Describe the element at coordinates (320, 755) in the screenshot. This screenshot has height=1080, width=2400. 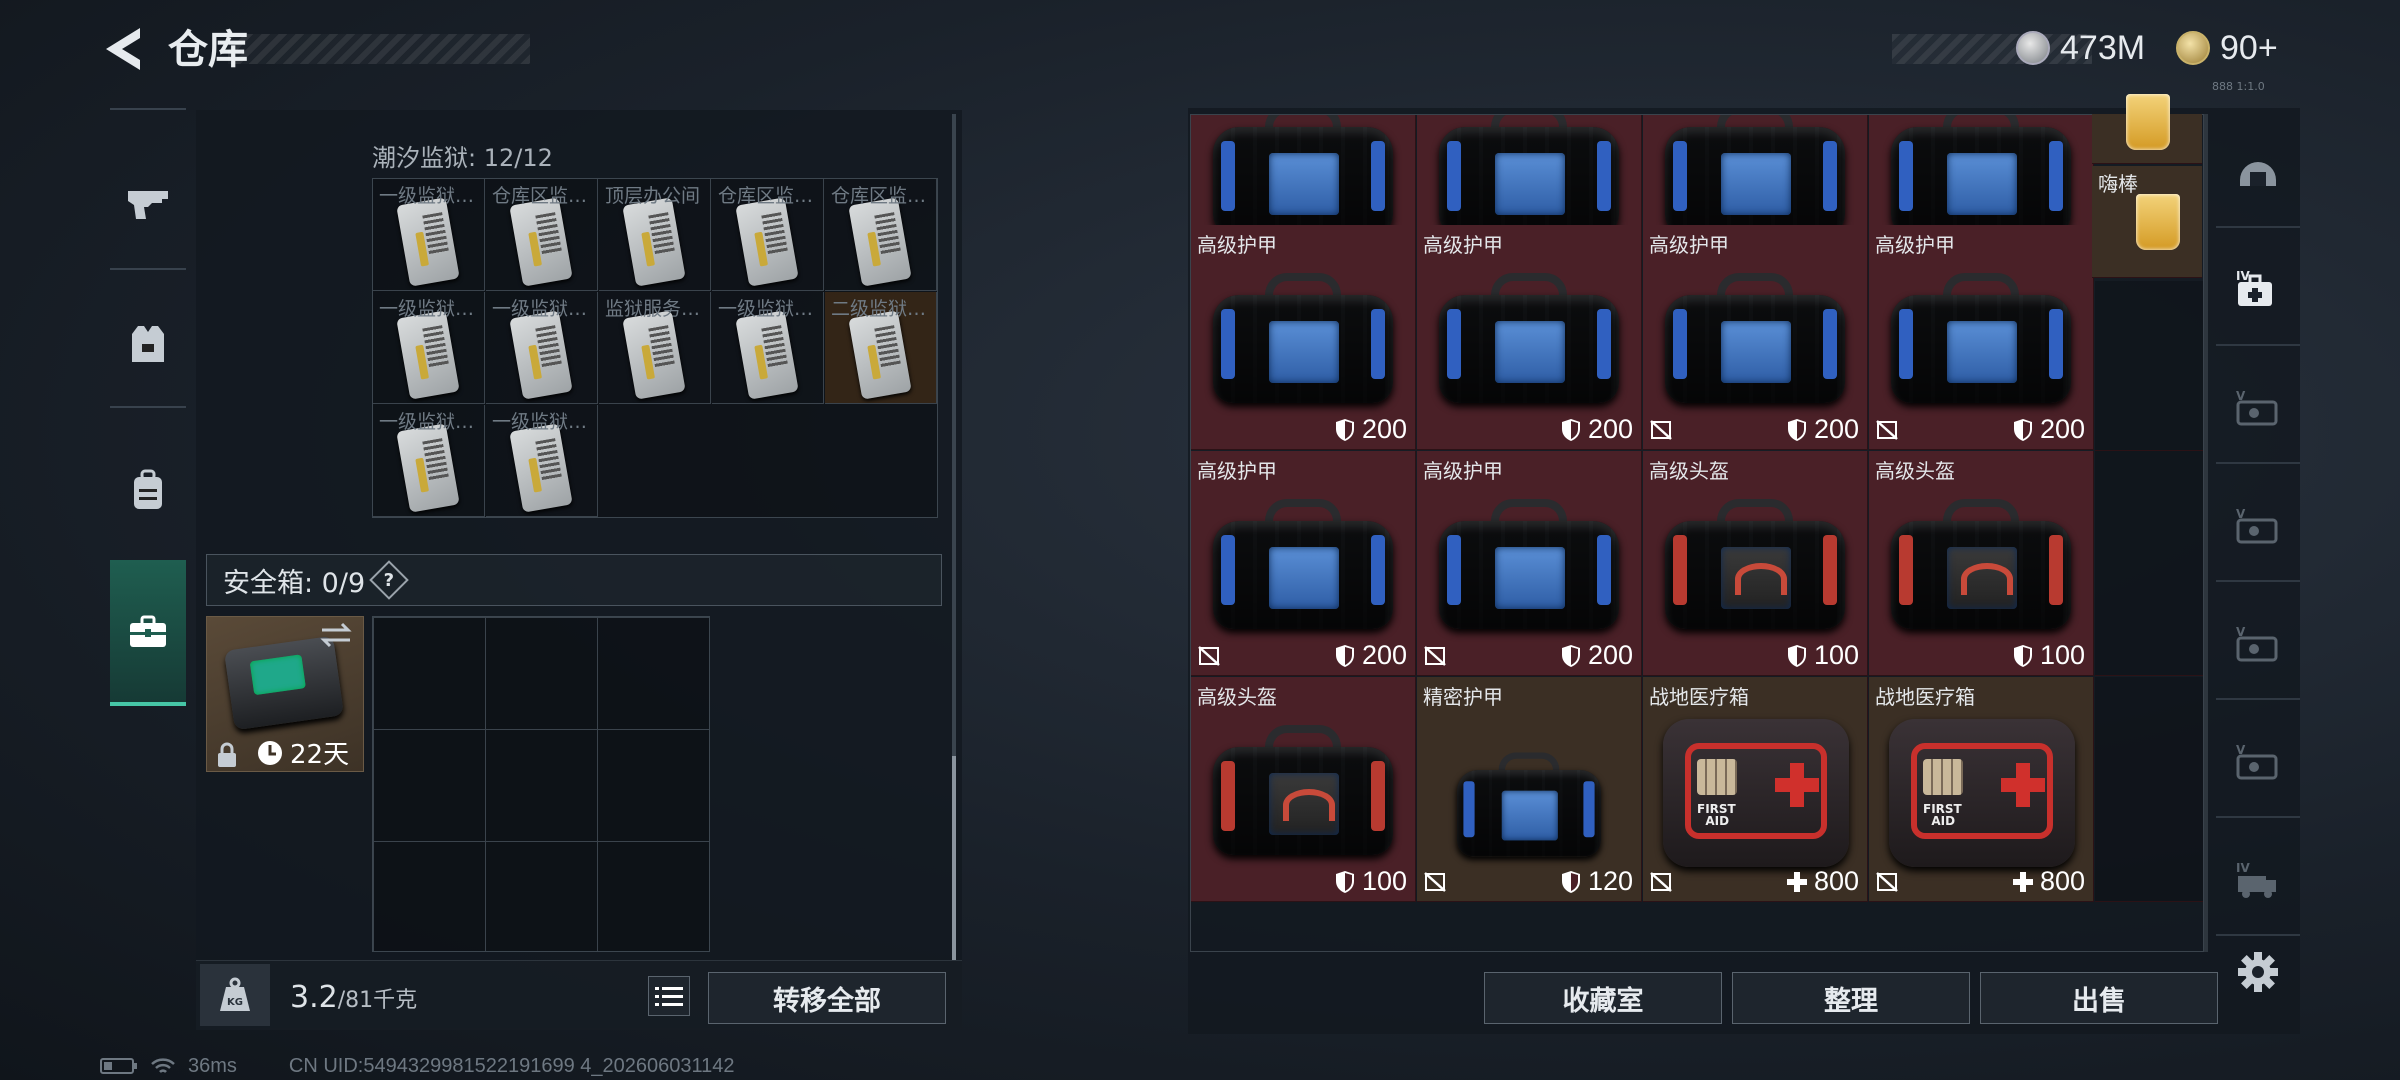
I see `case-timer-value: 22天` at that location.